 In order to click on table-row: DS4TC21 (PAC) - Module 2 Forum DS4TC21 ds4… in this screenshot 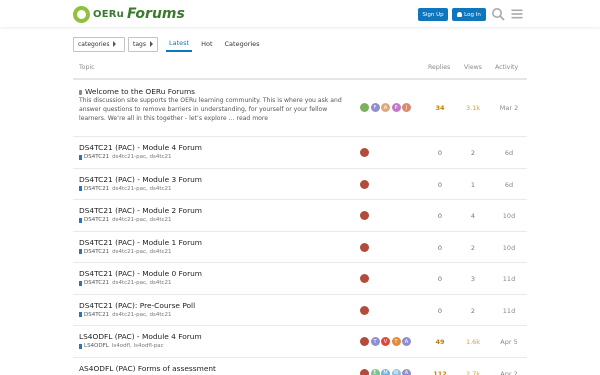, I will do `click(300, 216)`.